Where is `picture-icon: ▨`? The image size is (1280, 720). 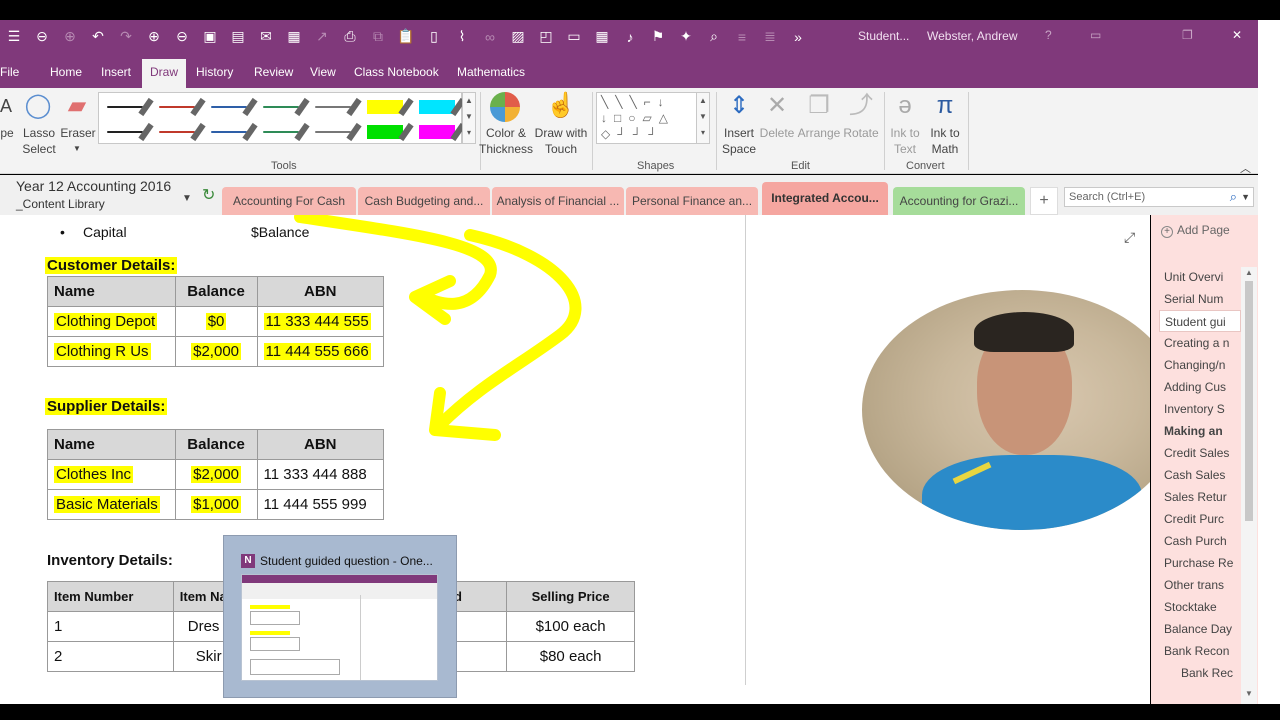
picture-icon: ▨ is located at coordinates (518, 36).